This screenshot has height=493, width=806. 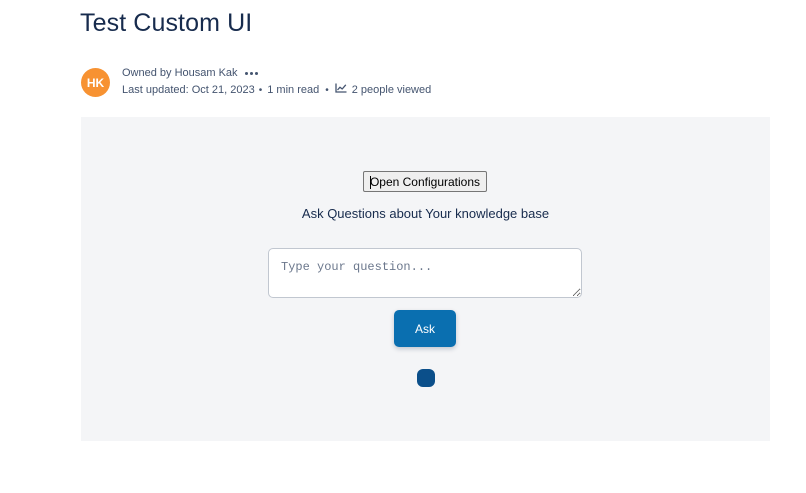 What do you see at coordinates (425, 328) in the screenshot?
I see `ask-button: Ask` at bounding box center [425, 328].